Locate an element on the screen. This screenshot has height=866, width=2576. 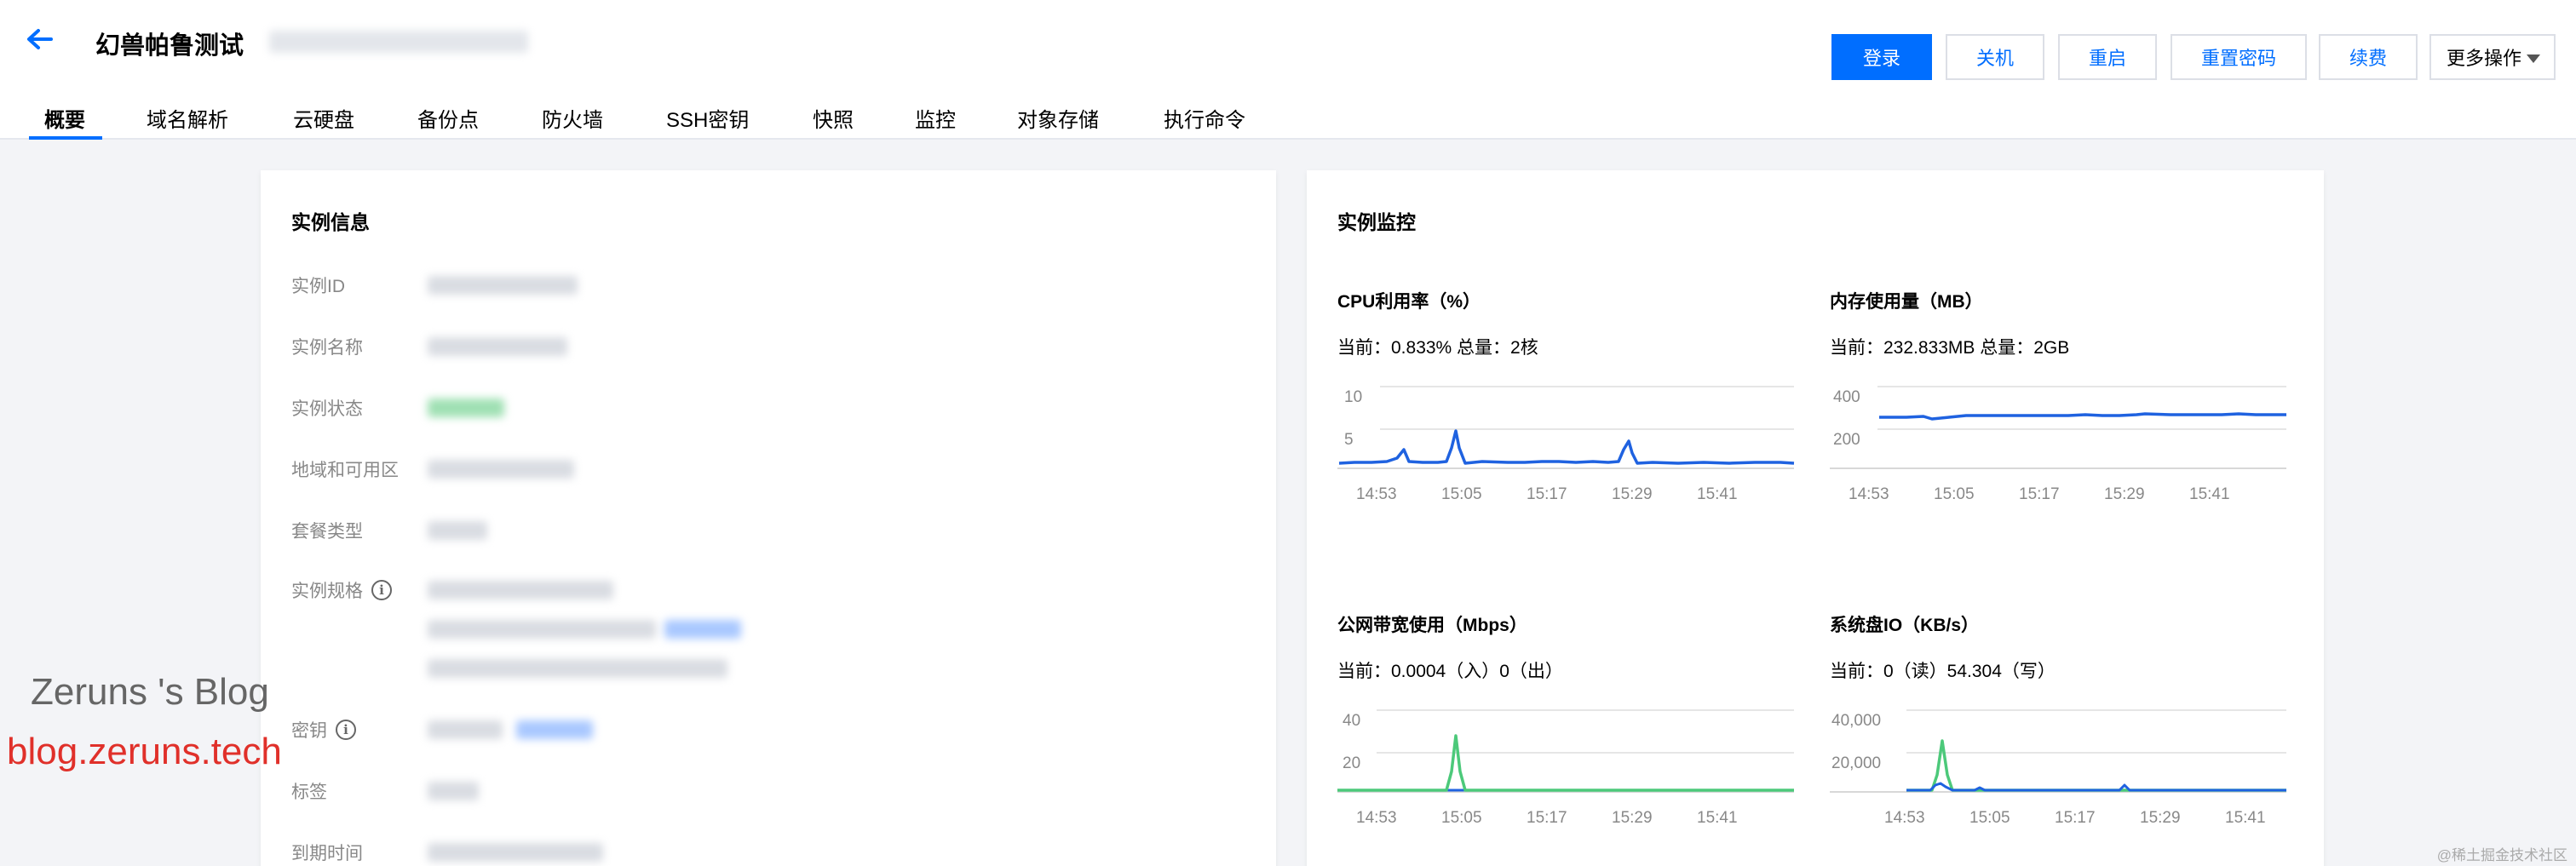
bandwidth-x-ticks: 14:53 15:05 15:17 15:29 15:41 is located at coordinates (1547, 818).